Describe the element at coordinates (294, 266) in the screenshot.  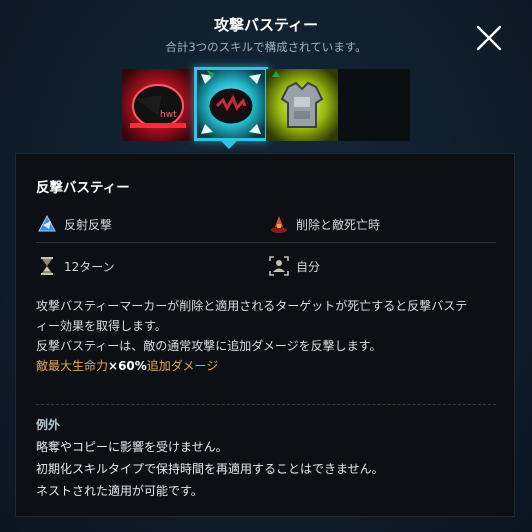
I see `stat-target: 自分` at that location.